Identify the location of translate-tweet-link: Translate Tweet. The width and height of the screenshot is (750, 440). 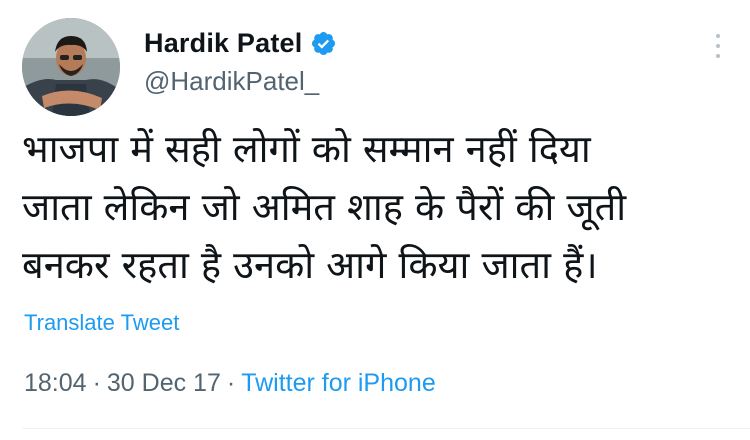
(101, 323).